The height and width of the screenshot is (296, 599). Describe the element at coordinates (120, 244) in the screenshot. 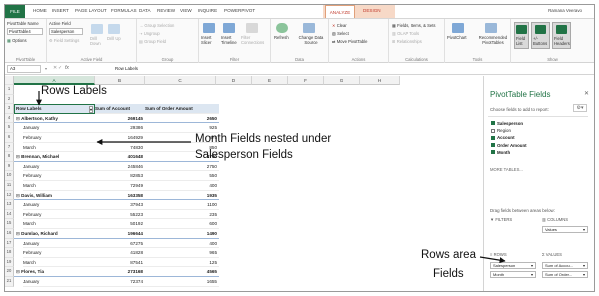

I see `sum-of-account-cell: 67275` at that location.